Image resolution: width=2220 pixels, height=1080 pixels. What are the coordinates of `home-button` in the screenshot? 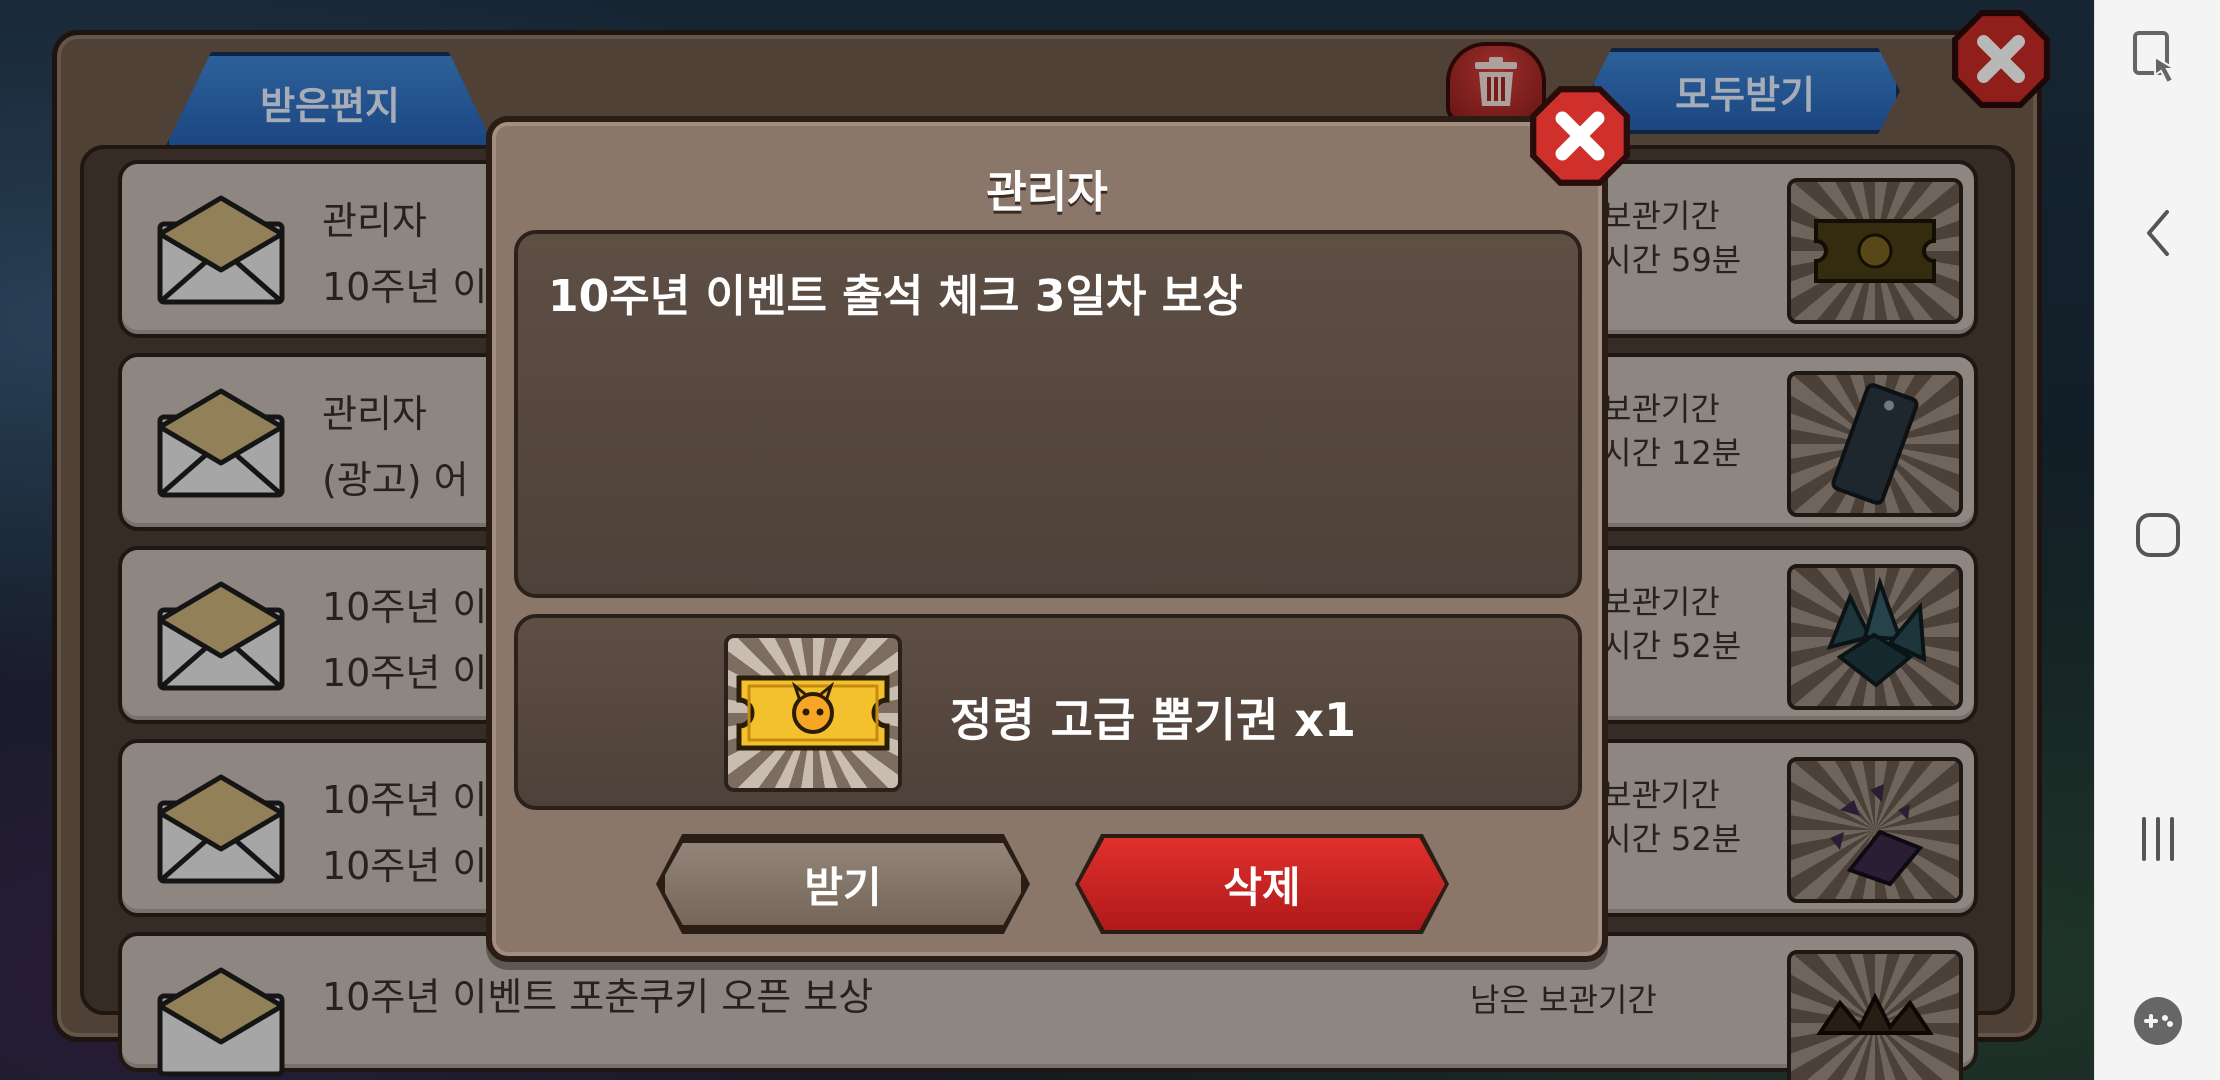 It's located at (2157, 535).